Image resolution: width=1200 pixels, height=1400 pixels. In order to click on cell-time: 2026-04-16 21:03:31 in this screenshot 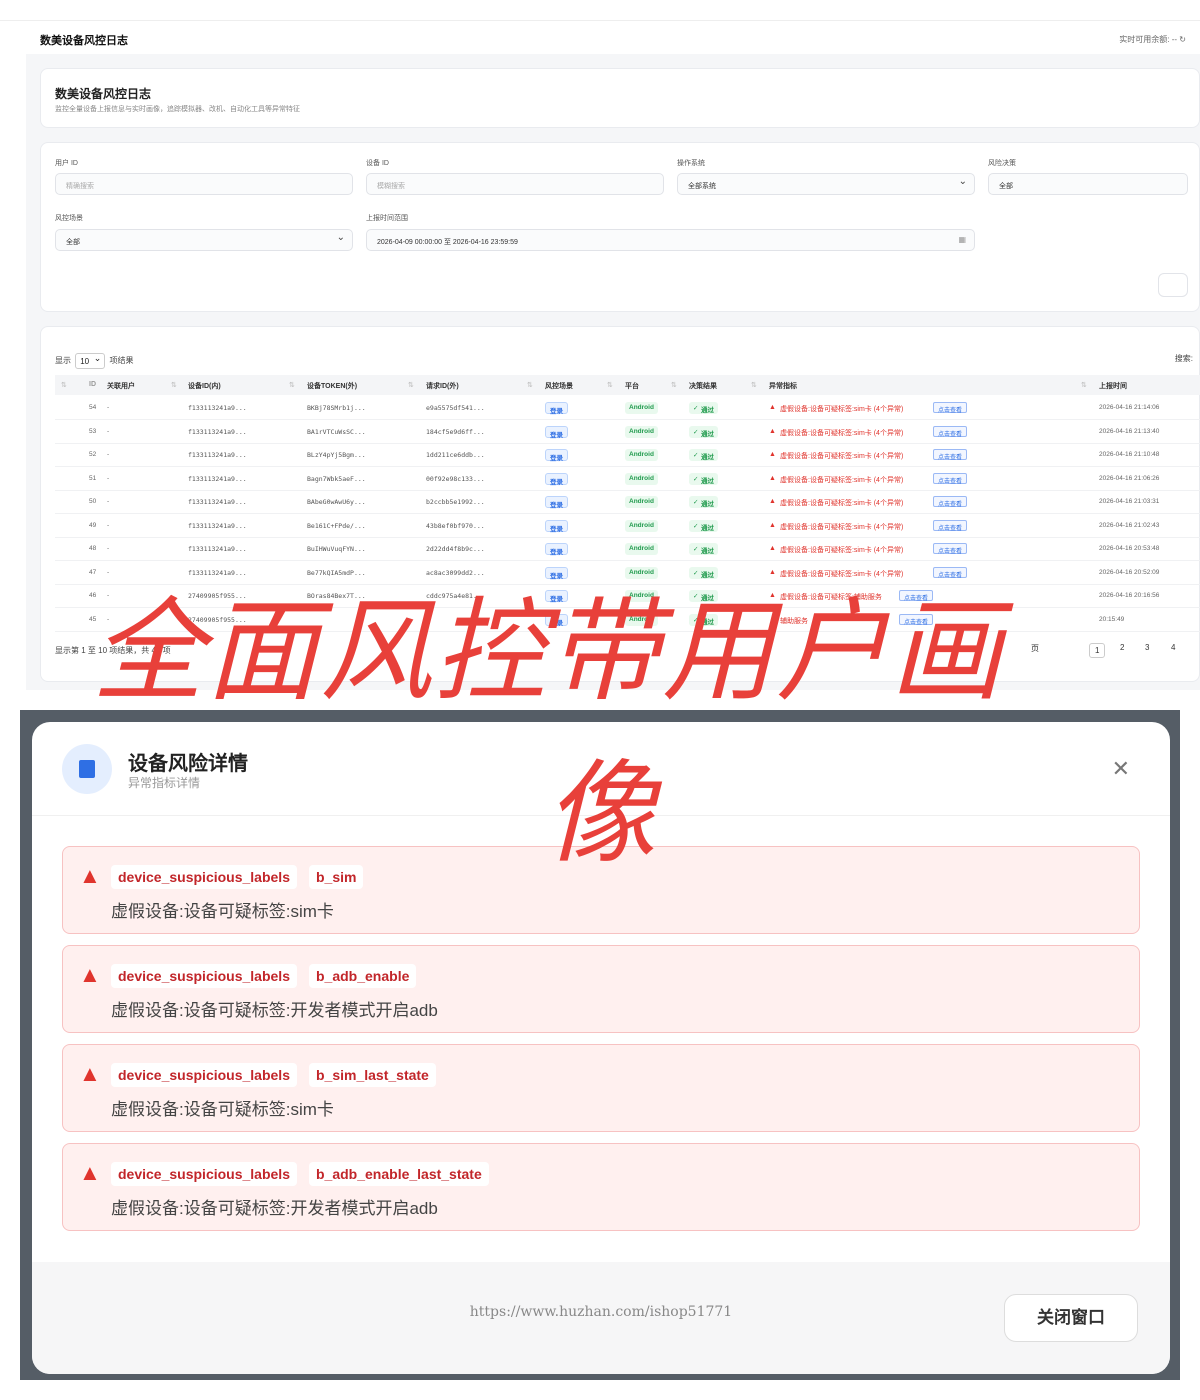, I will do `click(1129, 501)`.